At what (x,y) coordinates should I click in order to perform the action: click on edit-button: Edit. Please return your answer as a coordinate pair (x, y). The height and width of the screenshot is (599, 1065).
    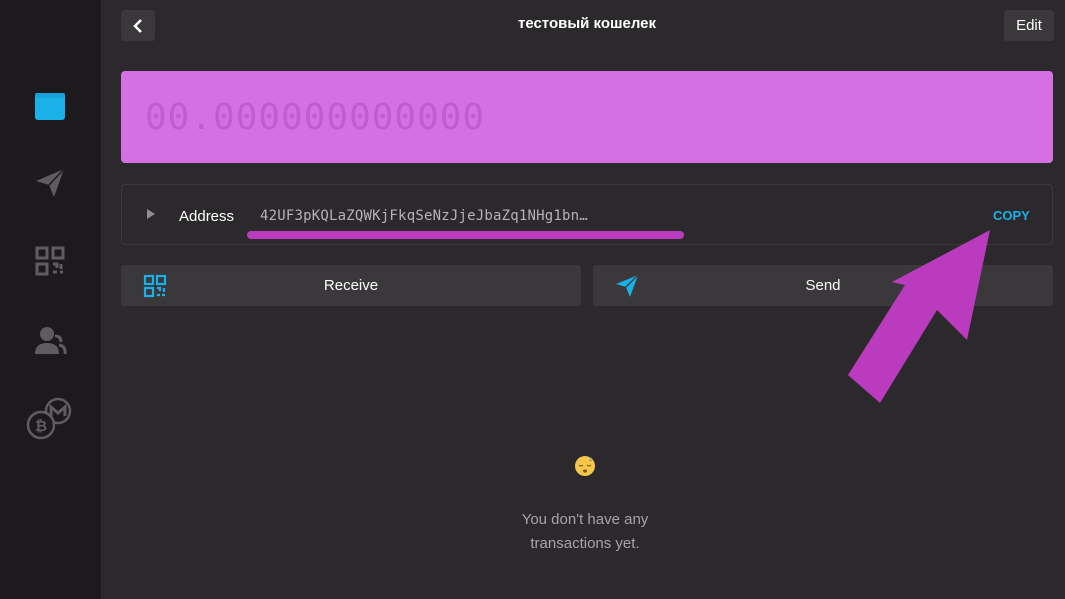
    Looking at the image, I should click on (1029, 25).